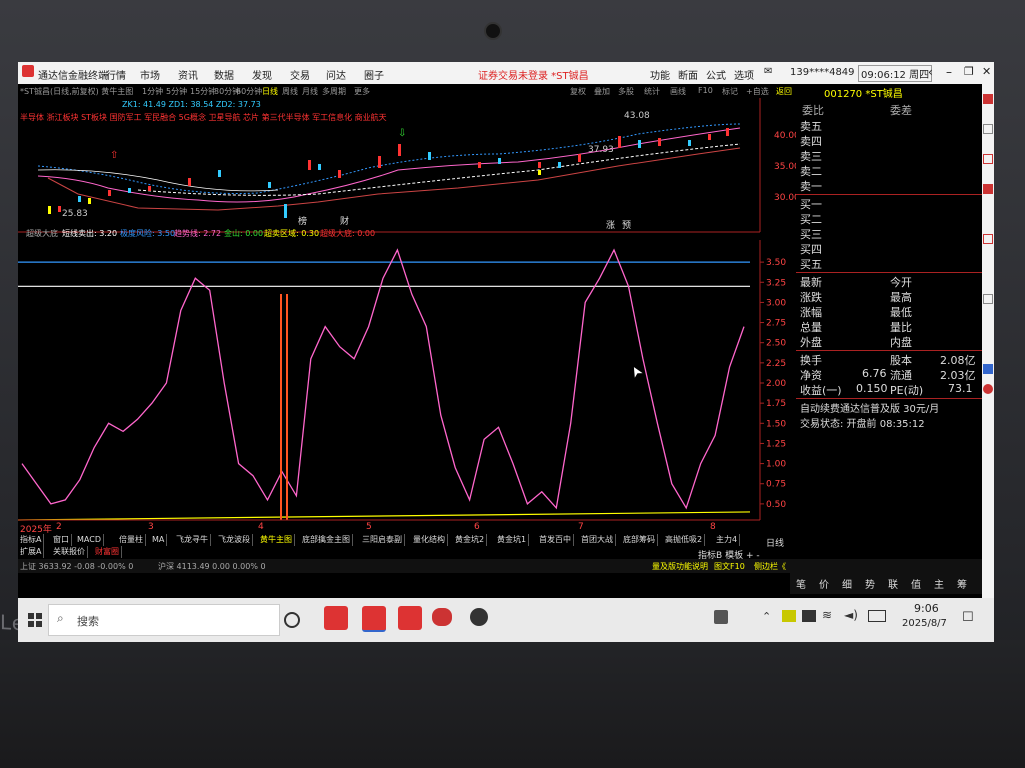 Image resolution: width=1025 pixels, height=768 pixels. Describe the element at coordinates (811, 156) in the screenshot. I see `sell-3: 卖三` at that location.